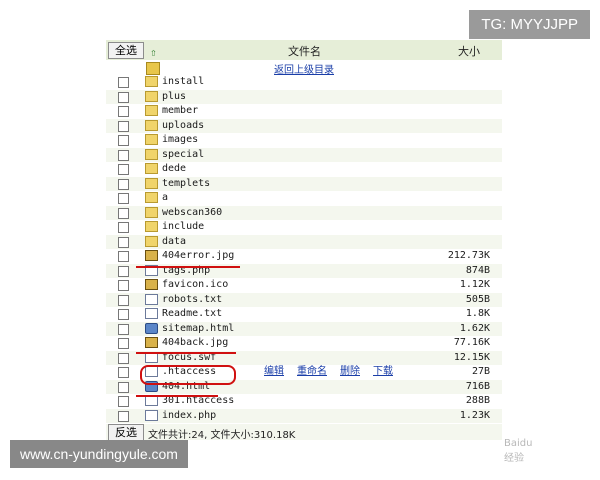 The height and width of the screenshot is (480, 600). I want to click on folder-row: include, so click(304, 227).